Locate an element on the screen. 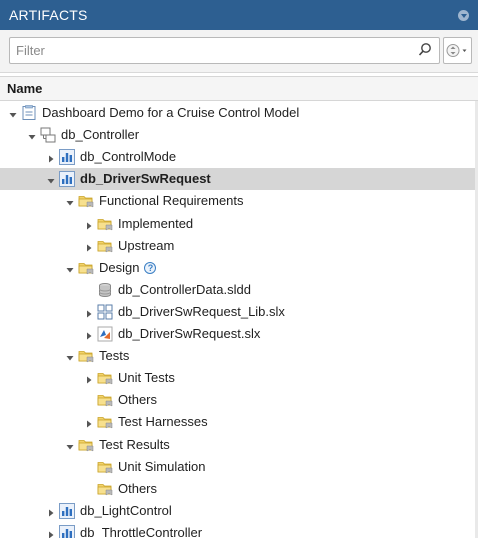 The width and height of the screenshot is (478, 538). filter-box is located at coordinates (224, 50).